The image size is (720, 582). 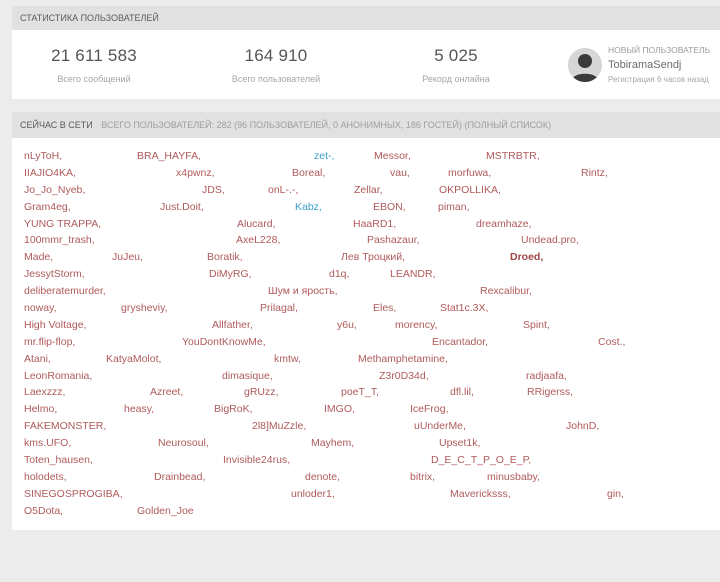 I want to click on user-link: grysheviy,, so click(x=144, y=308).